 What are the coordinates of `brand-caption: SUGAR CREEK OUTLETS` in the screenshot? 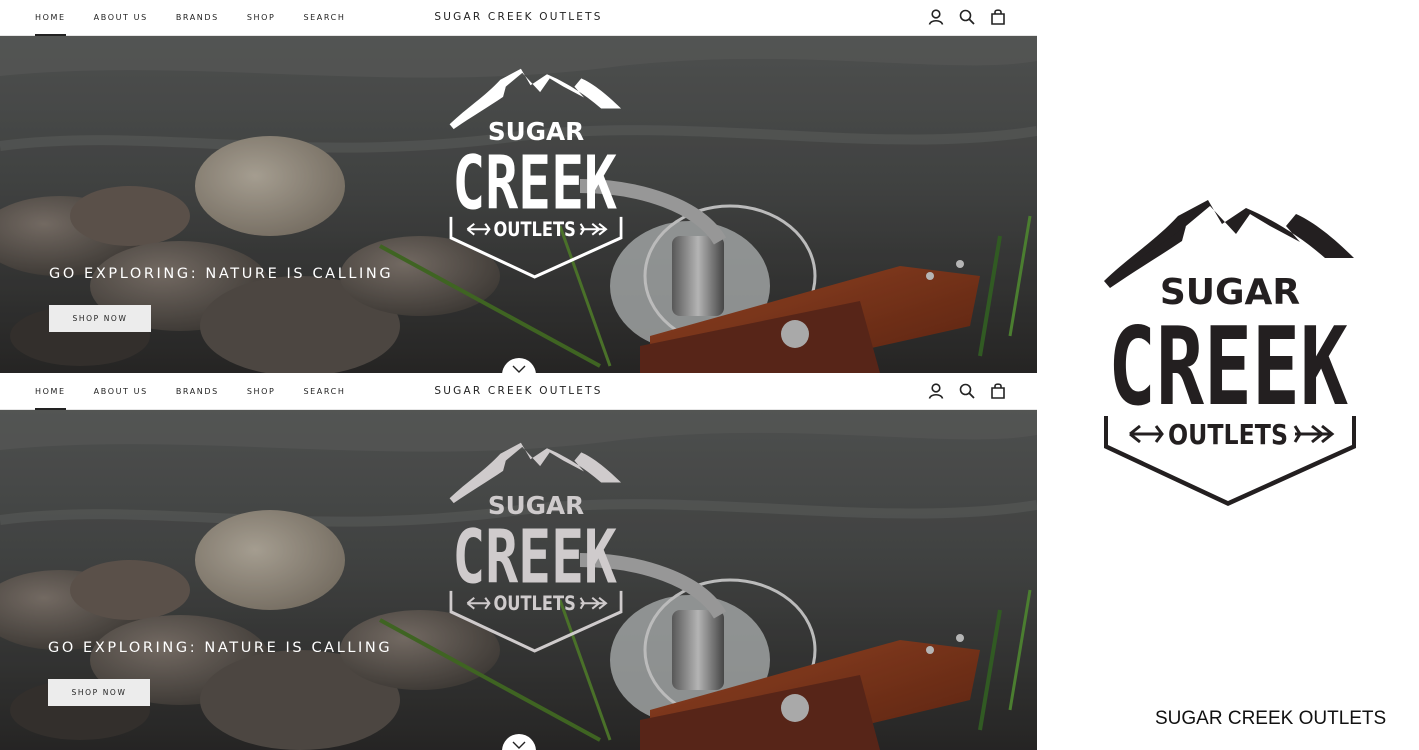 It's located at (1271, 718).